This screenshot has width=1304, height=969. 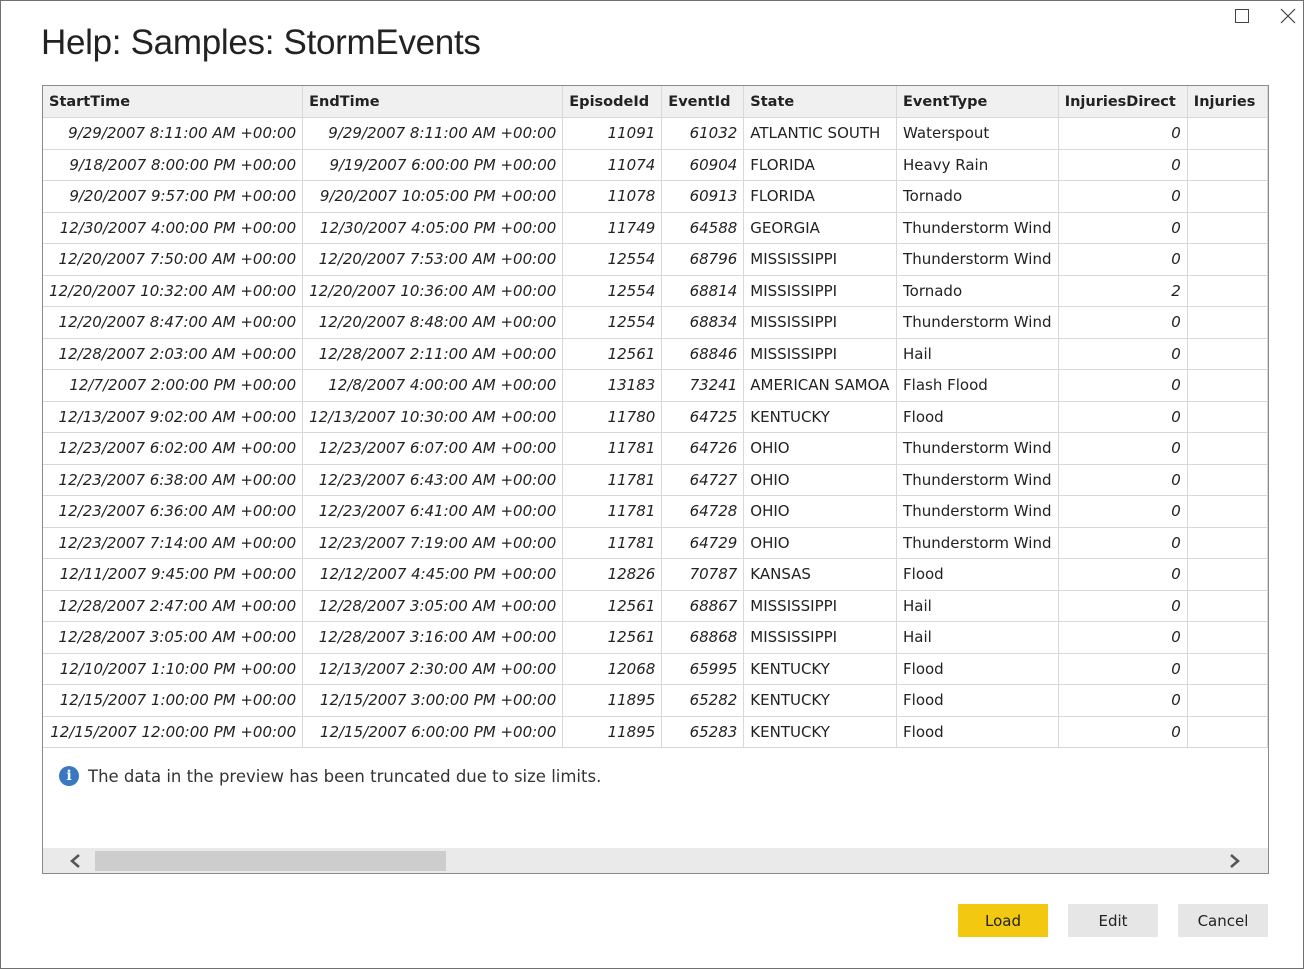 What do you see at coordinates (1003, 920) in the screenshot?
I see `load-button: Load` at bounding box center [1003, 920].